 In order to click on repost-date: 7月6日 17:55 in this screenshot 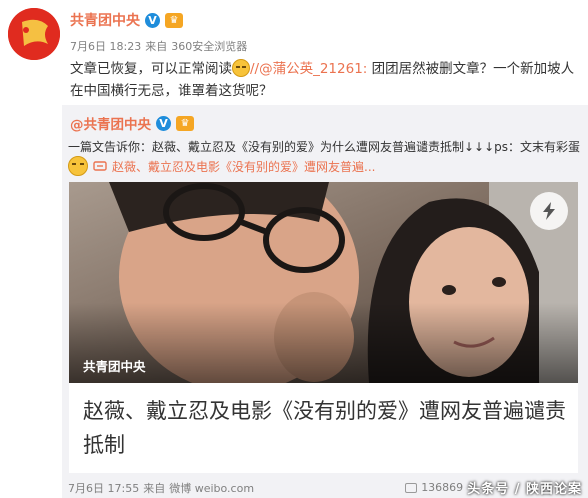, I will do `click(103, 488)`.